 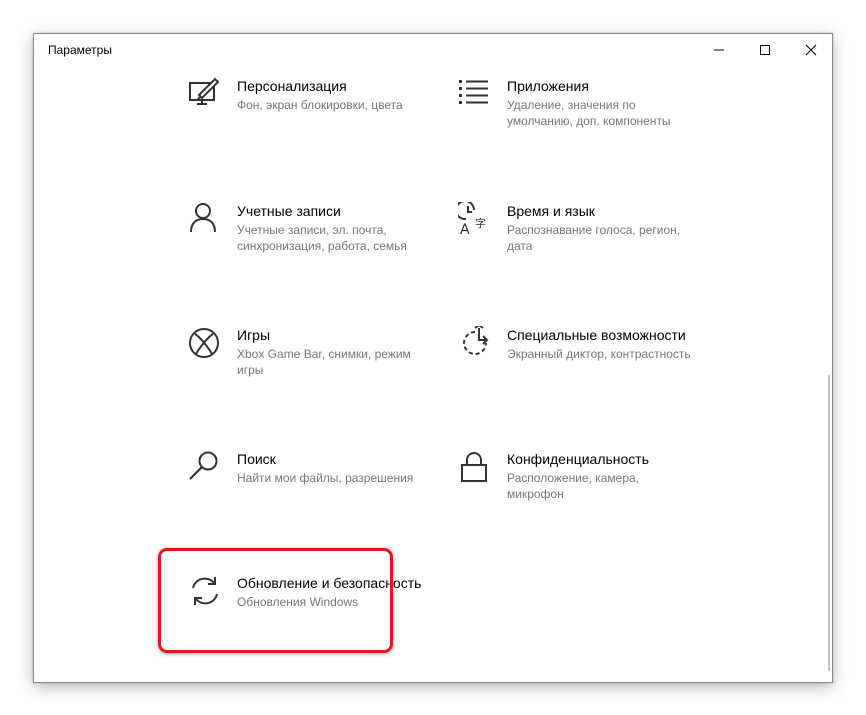 I want to click on minimize-icon, so click(x=719, y=50).